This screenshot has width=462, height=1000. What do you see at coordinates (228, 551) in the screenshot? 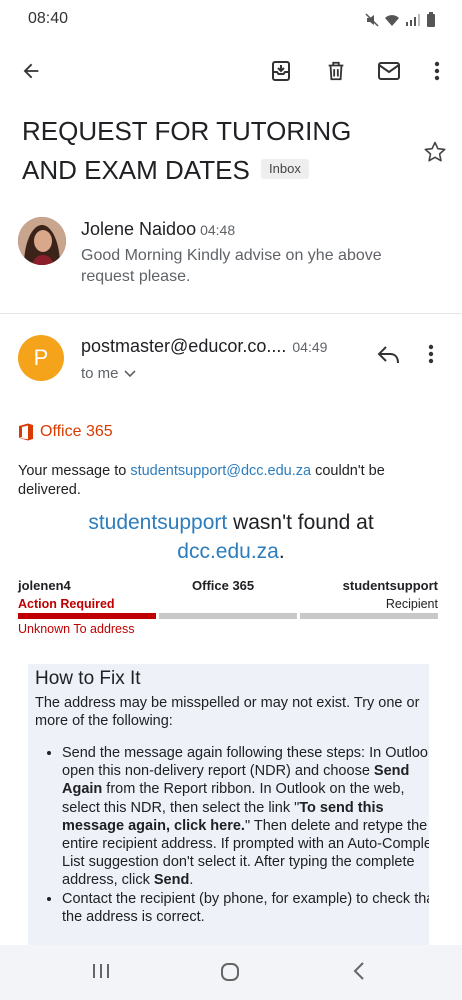
I see `nf-domain: dcc.edu.za` at bounding box center [228, 551].